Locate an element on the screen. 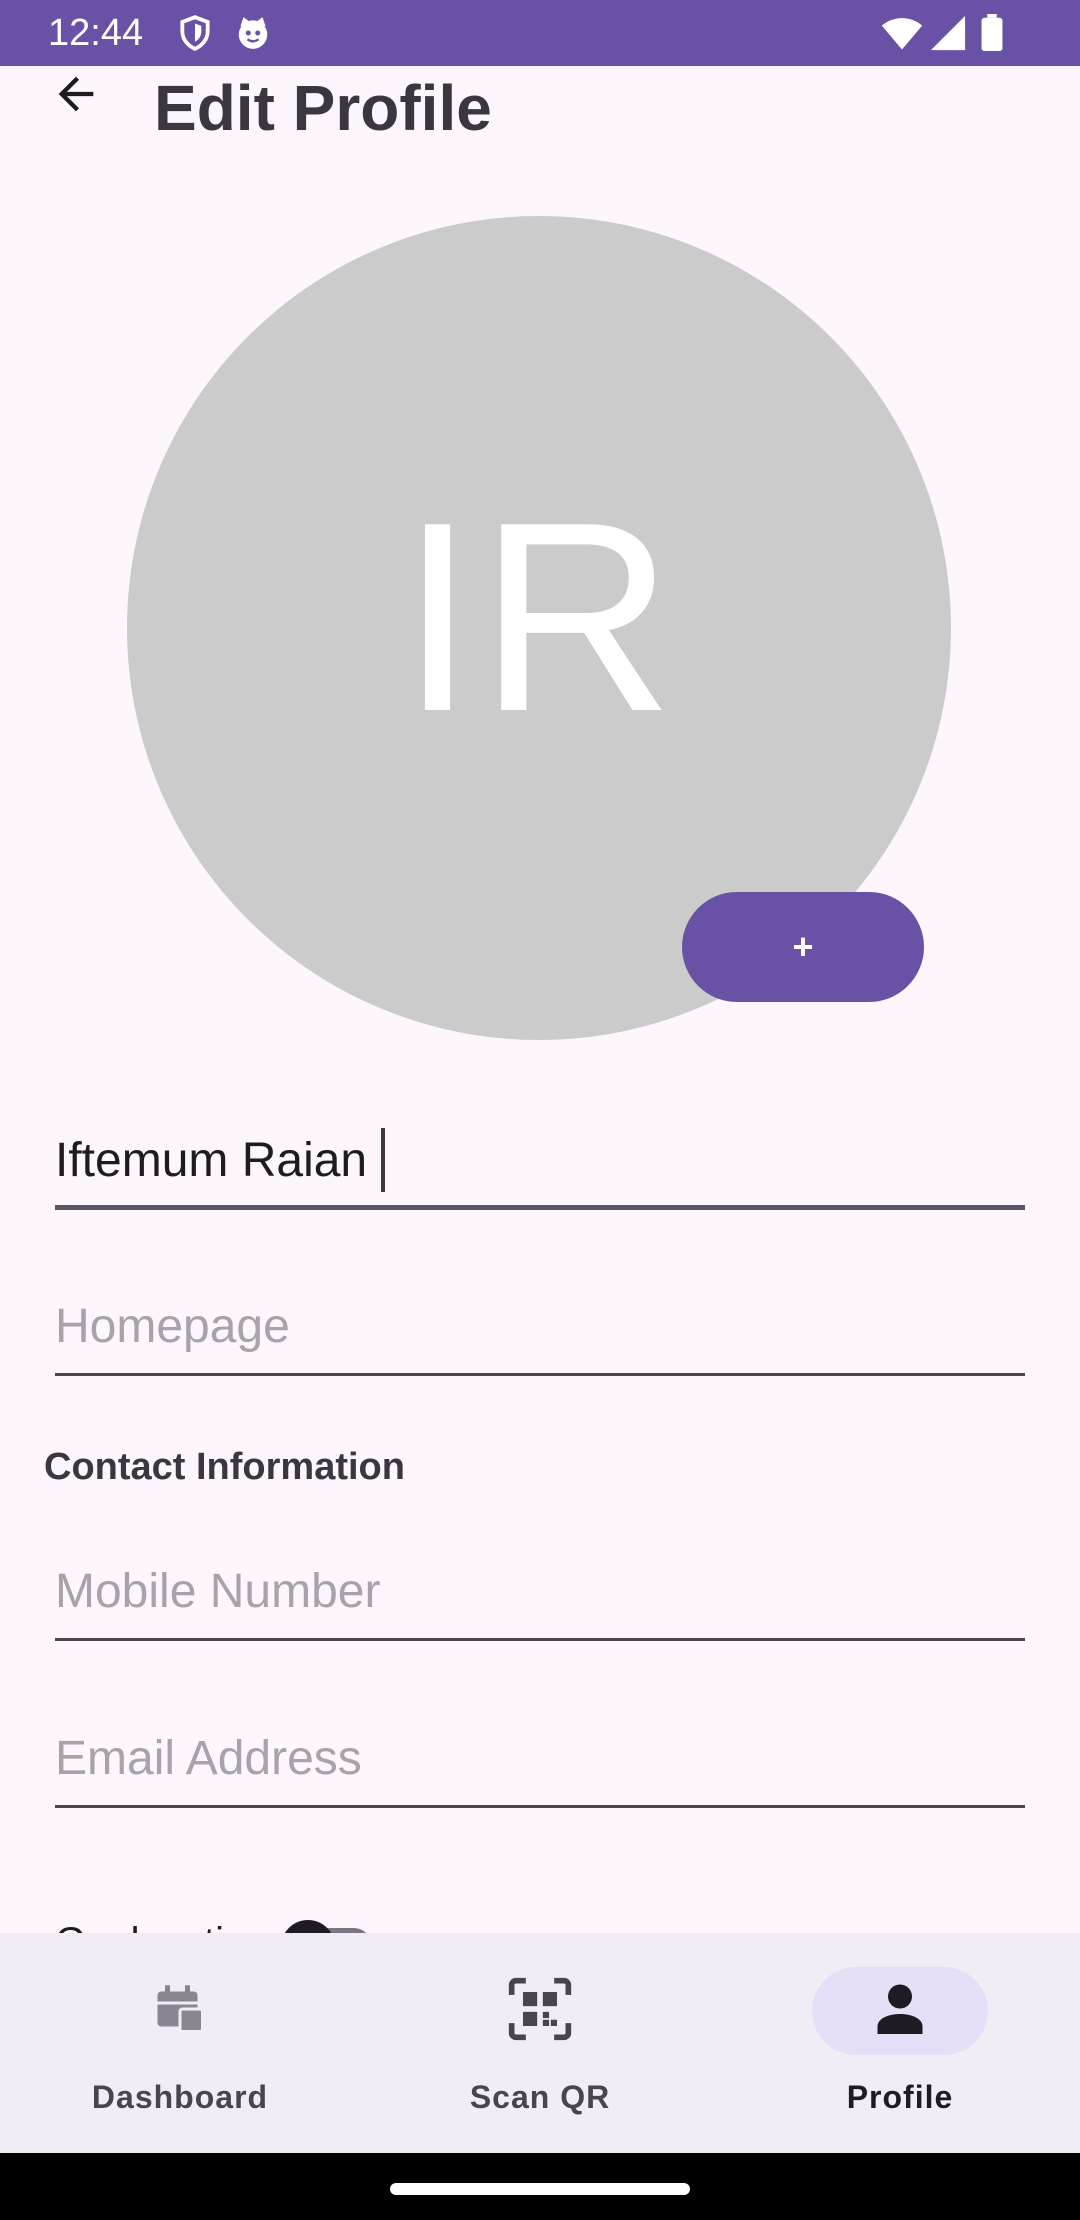  homepage-input is located at coordinates (540, 1326).